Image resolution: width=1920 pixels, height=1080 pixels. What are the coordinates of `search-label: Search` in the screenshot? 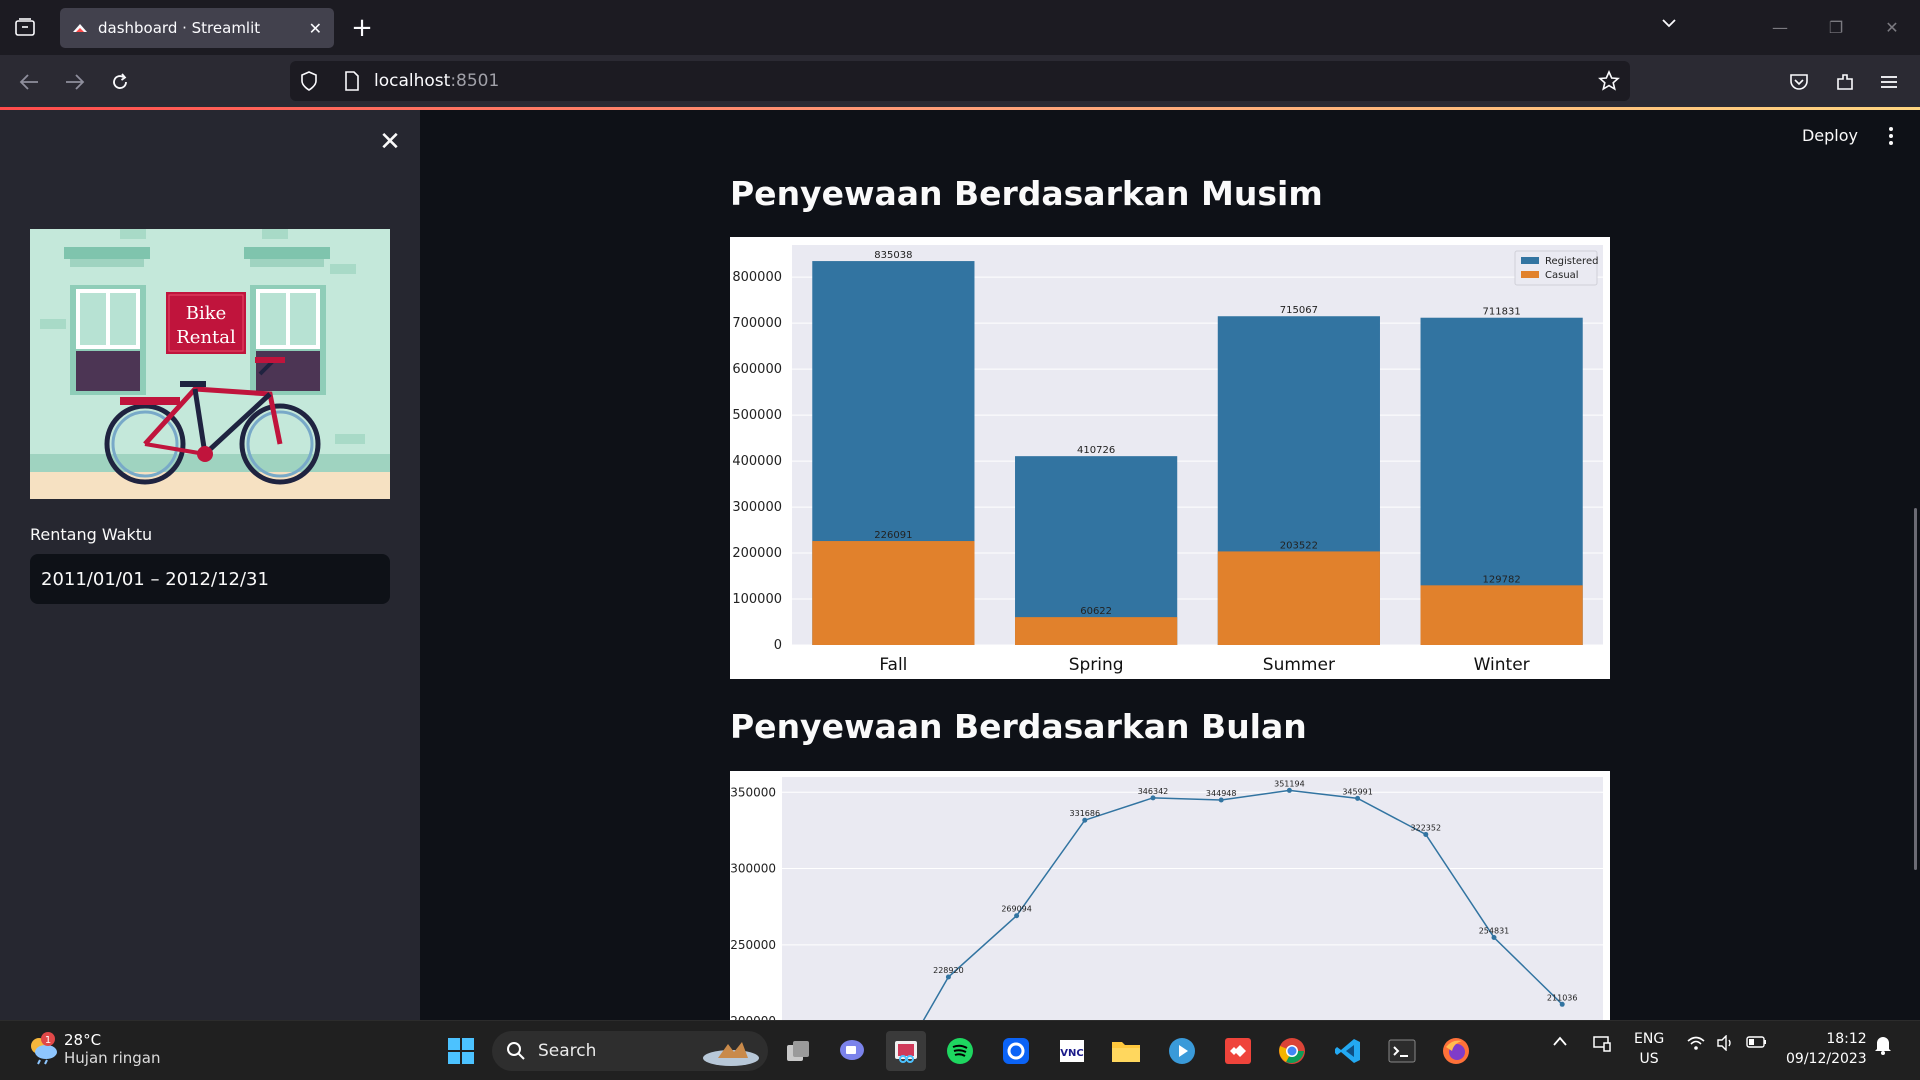 It's located at (567, 1051).